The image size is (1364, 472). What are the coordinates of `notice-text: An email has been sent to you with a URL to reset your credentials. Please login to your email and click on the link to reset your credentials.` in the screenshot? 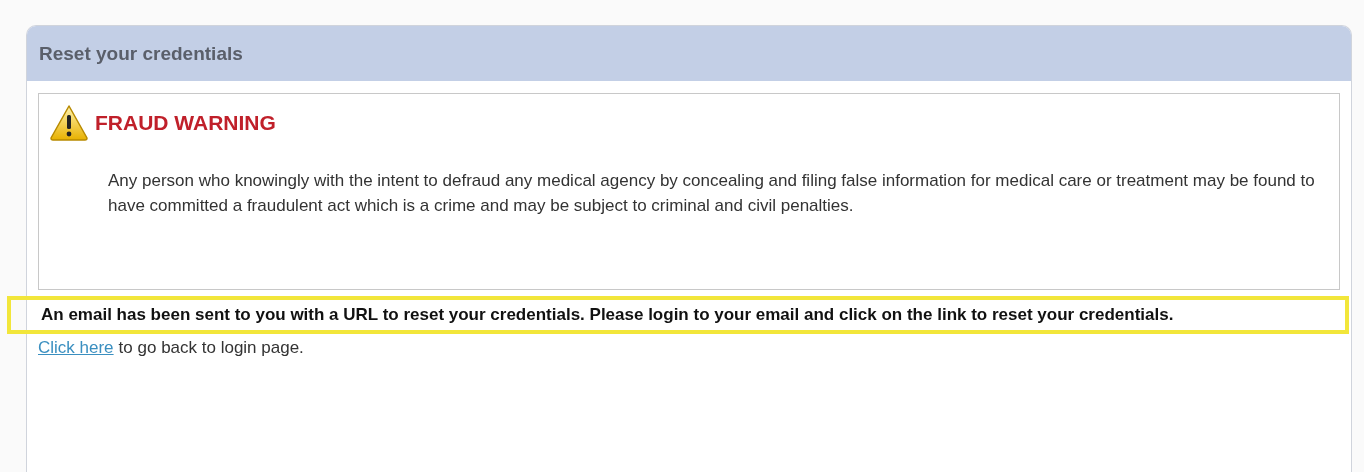 It's located at (678, 315).